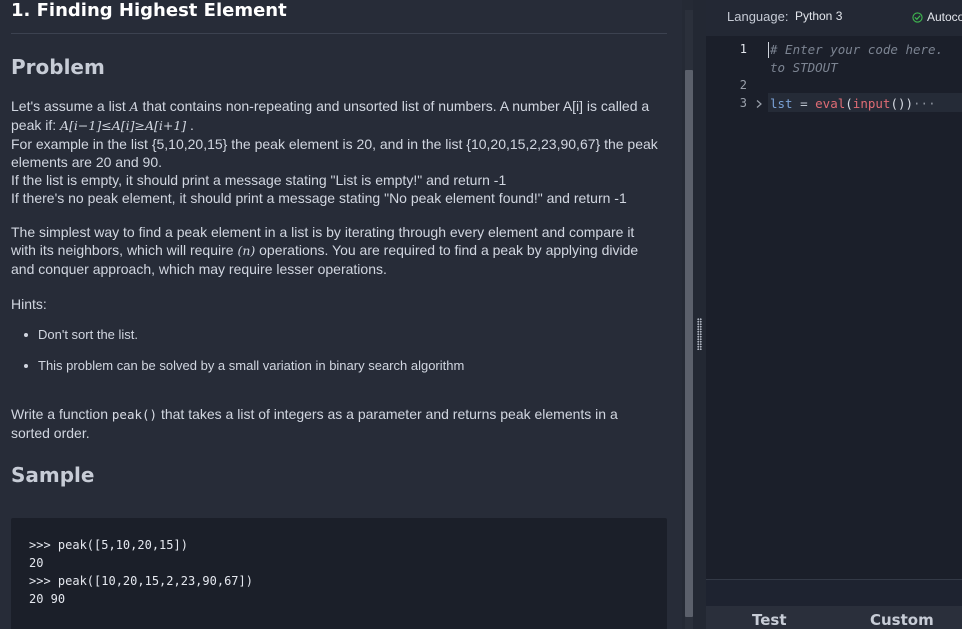 The width and height of the screenshot is (962, 629). What do you see at coordinates (36, 563) in the screenshot?
I see `sample-line: 20` at bounding box center [36, 563].